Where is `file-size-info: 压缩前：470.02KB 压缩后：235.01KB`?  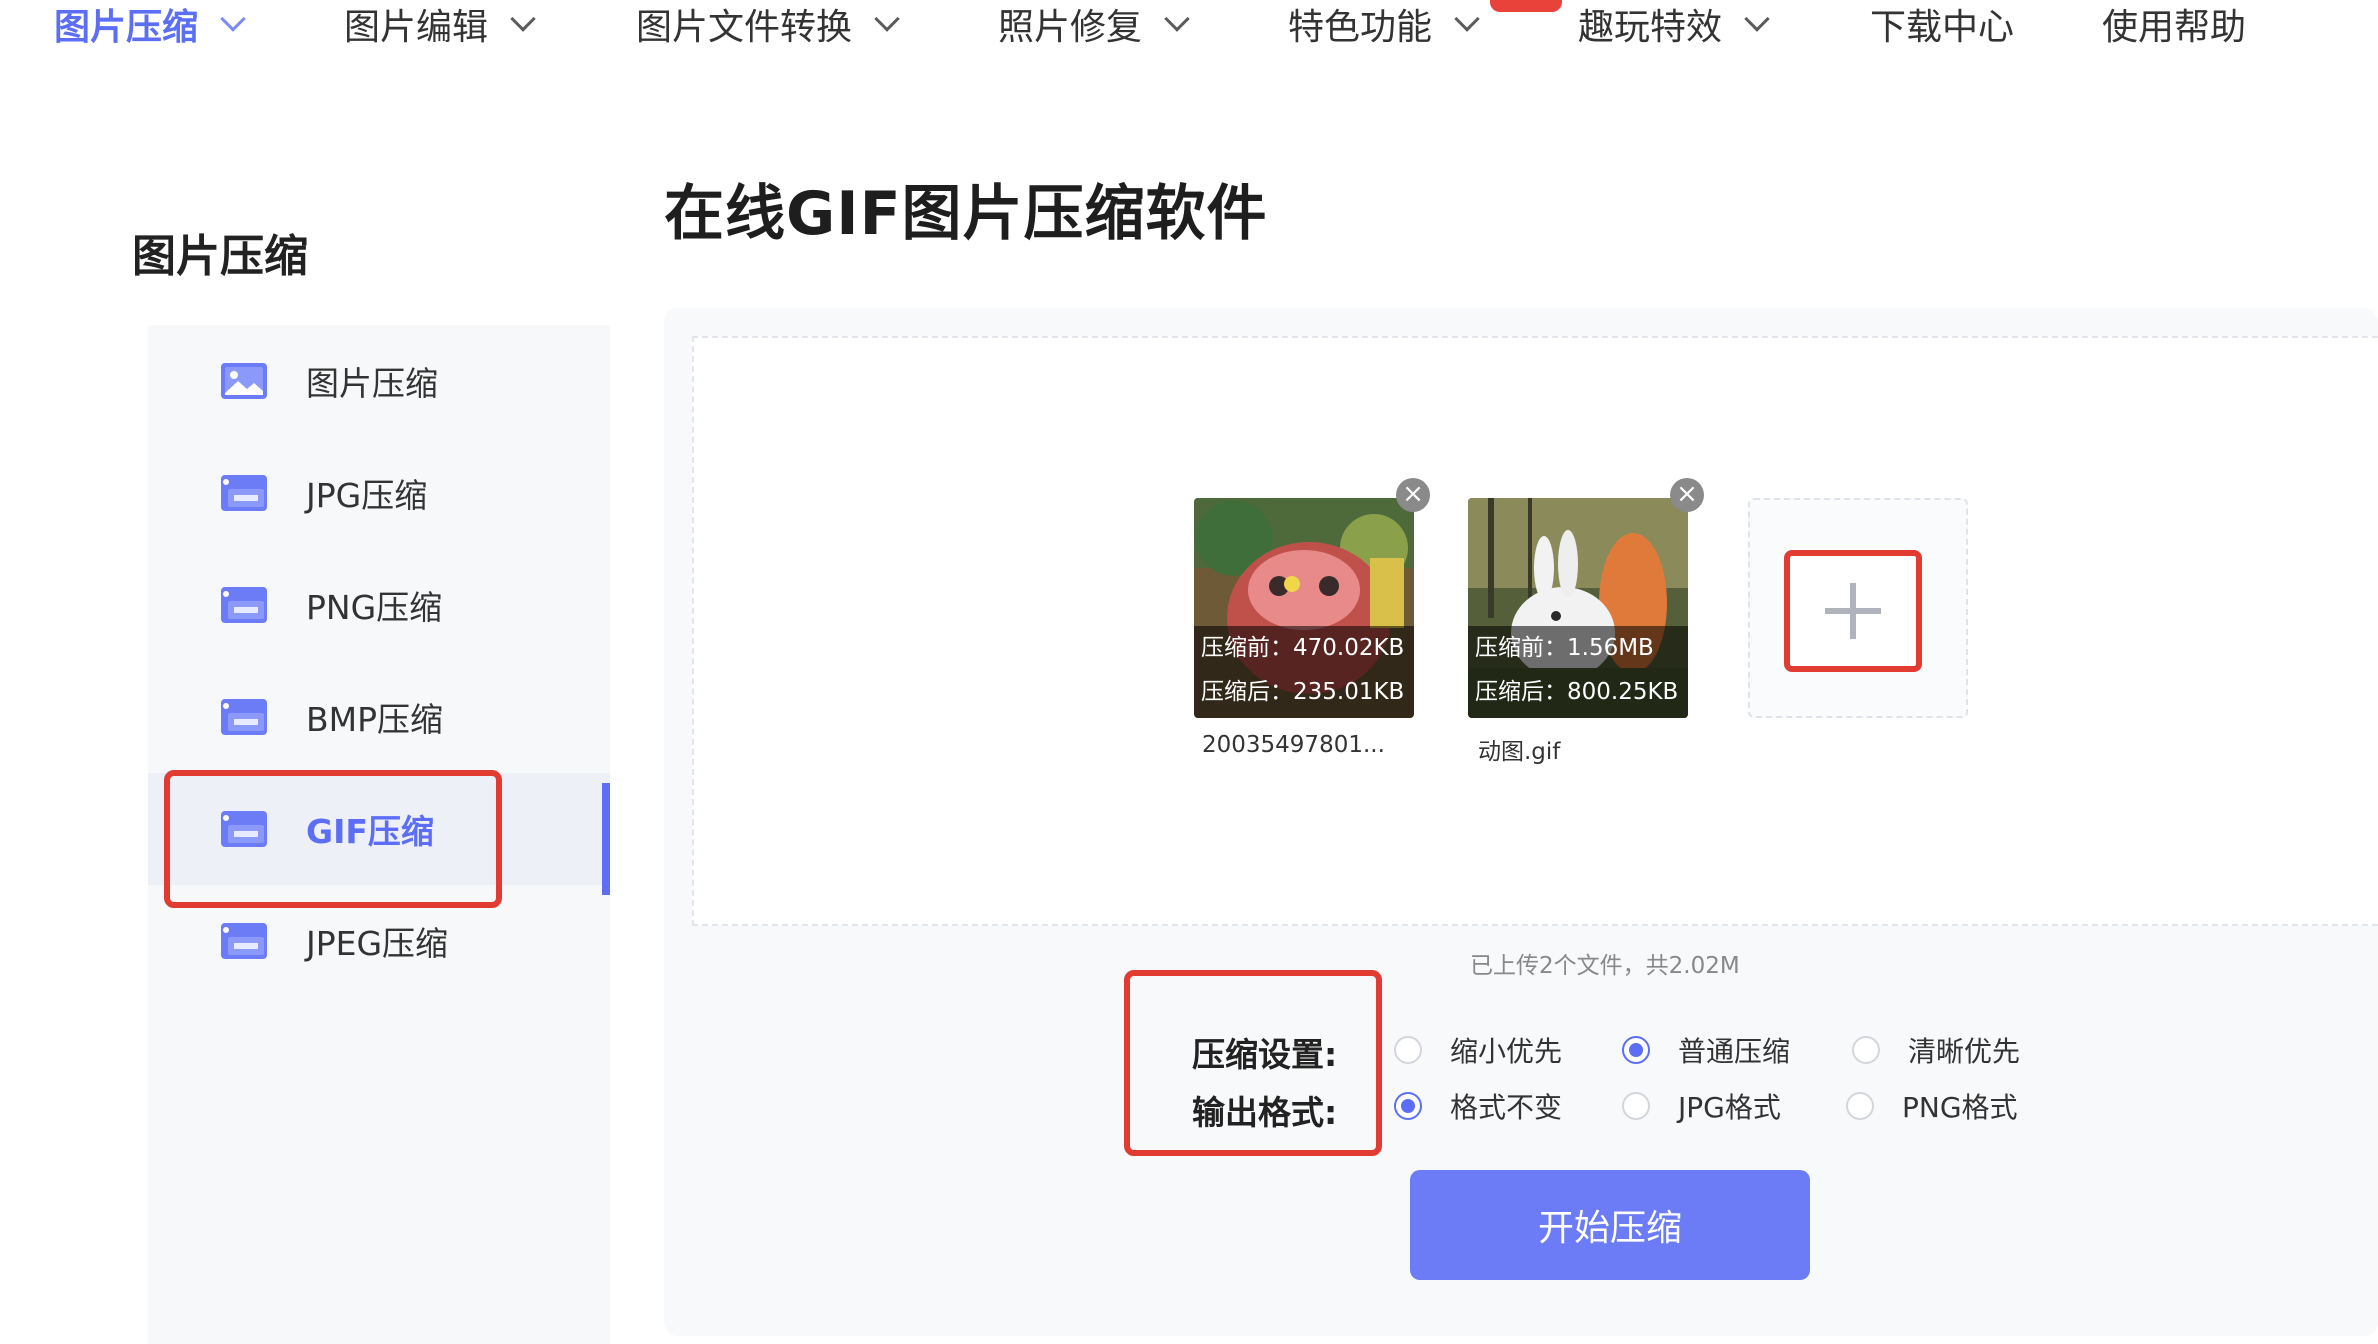 file-size-info: 压缩前：470.02KB 压缩后：235.01KB is located at coordinates (1304, 672).